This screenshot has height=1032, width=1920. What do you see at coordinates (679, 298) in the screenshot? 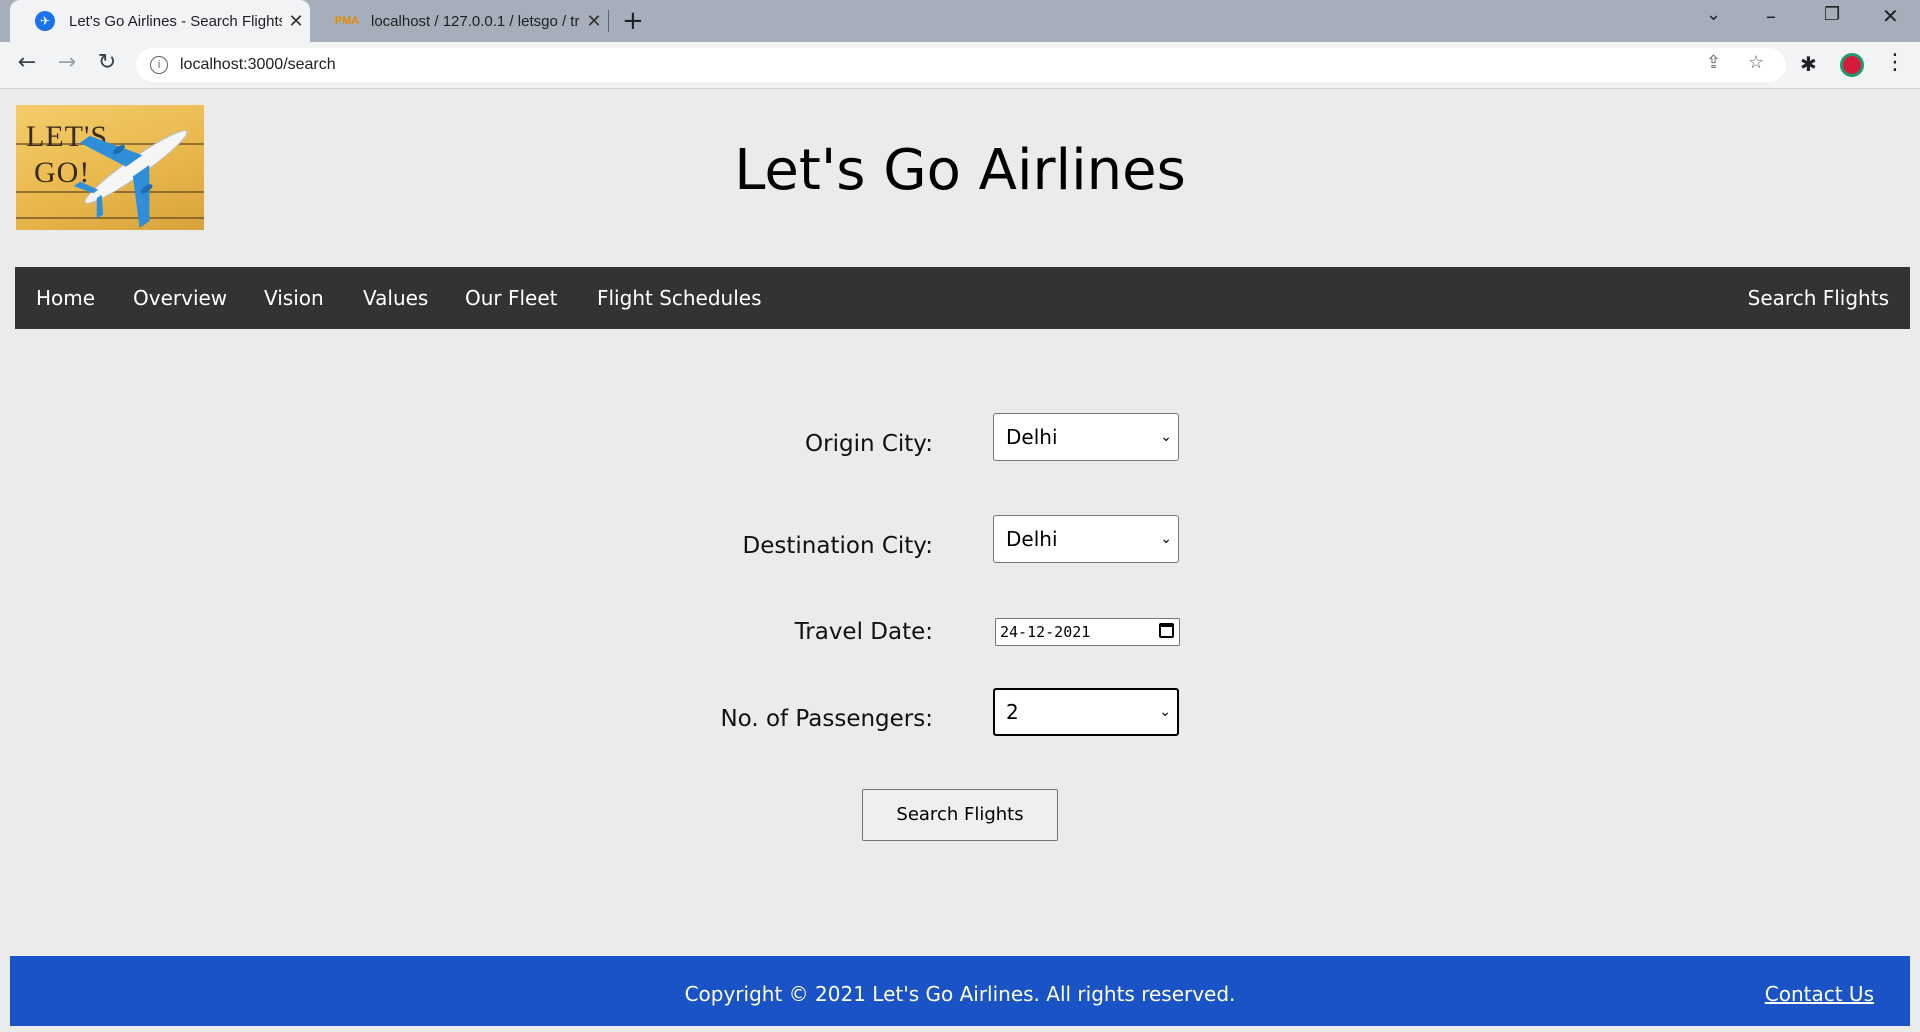
I see `nav-flight-schedules: Flight Schedules` at bounding box center [679, 298].